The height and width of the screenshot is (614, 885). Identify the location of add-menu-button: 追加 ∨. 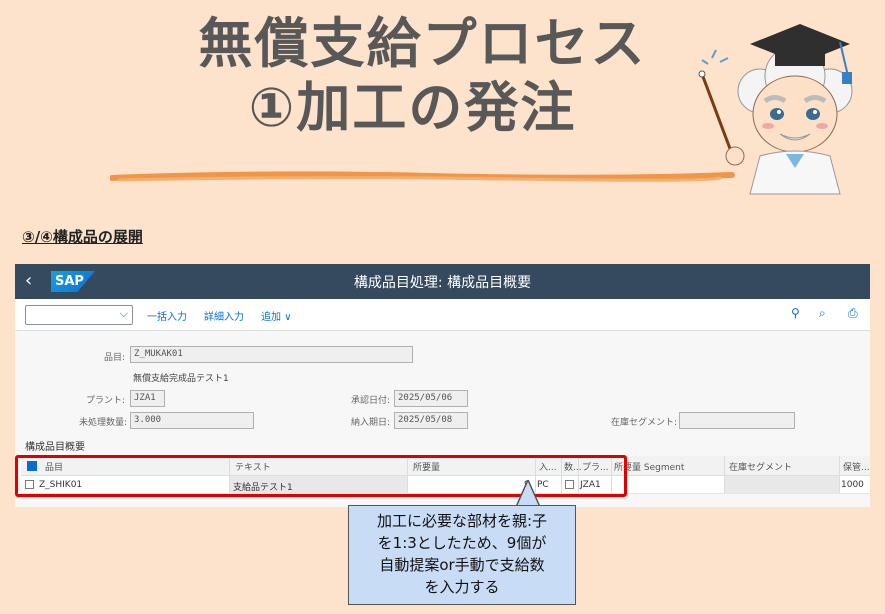
(276, 315).